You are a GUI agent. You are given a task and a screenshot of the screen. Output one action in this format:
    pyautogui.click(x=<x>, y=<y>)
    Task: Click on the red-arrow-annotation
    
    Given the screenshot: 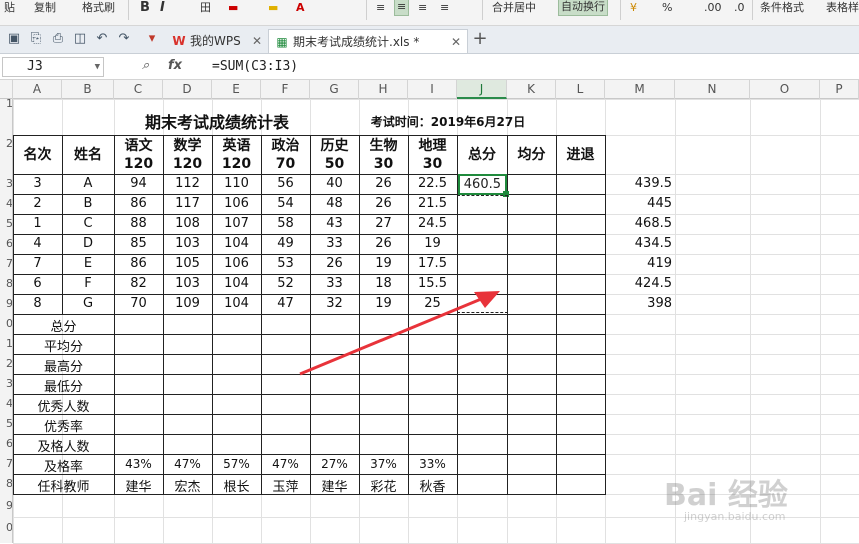 What is the action you would take?
    pyautogui.click(x=399, y=333)
    